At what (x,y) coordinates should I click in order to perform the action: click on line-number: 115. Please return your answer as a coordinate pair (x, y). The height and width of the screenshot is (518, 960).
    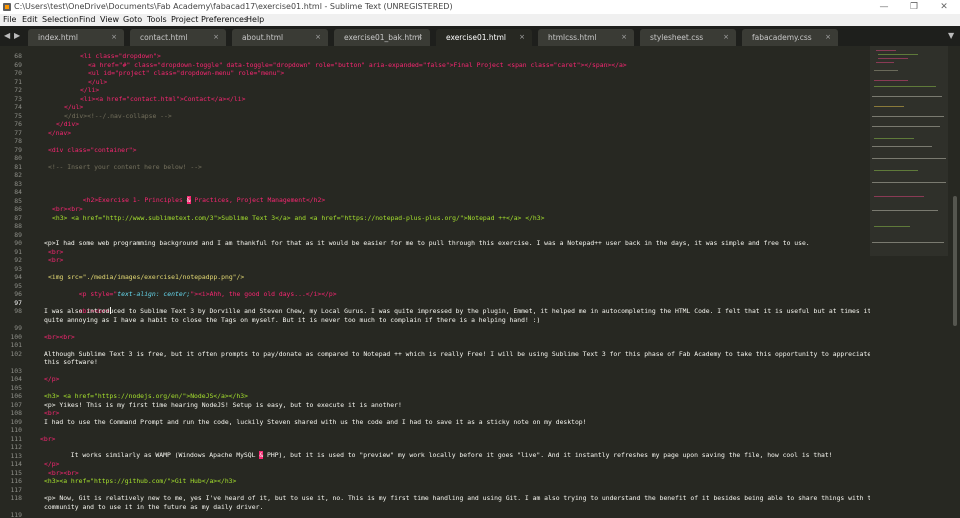
    Looking at the image, I should click on (16, 472).